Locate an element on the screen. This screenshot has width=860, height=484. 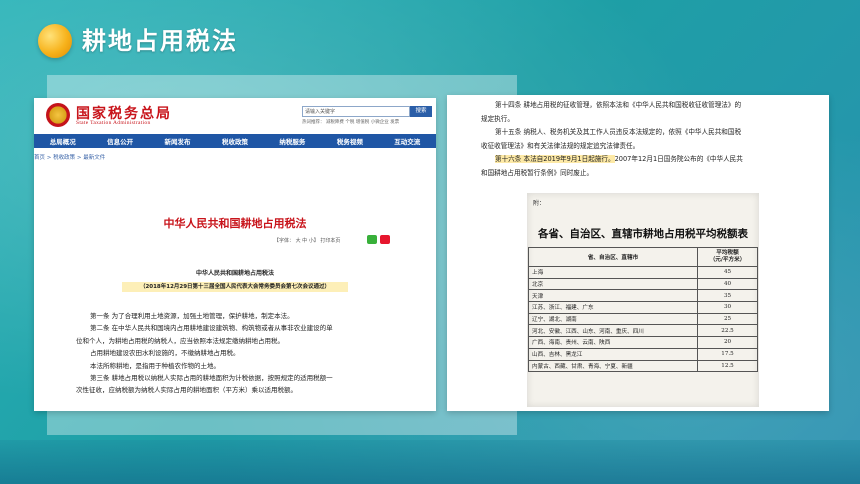
table-row: 山西、吉林、黑龙江 17.5 is located at coordinates (643, 354).